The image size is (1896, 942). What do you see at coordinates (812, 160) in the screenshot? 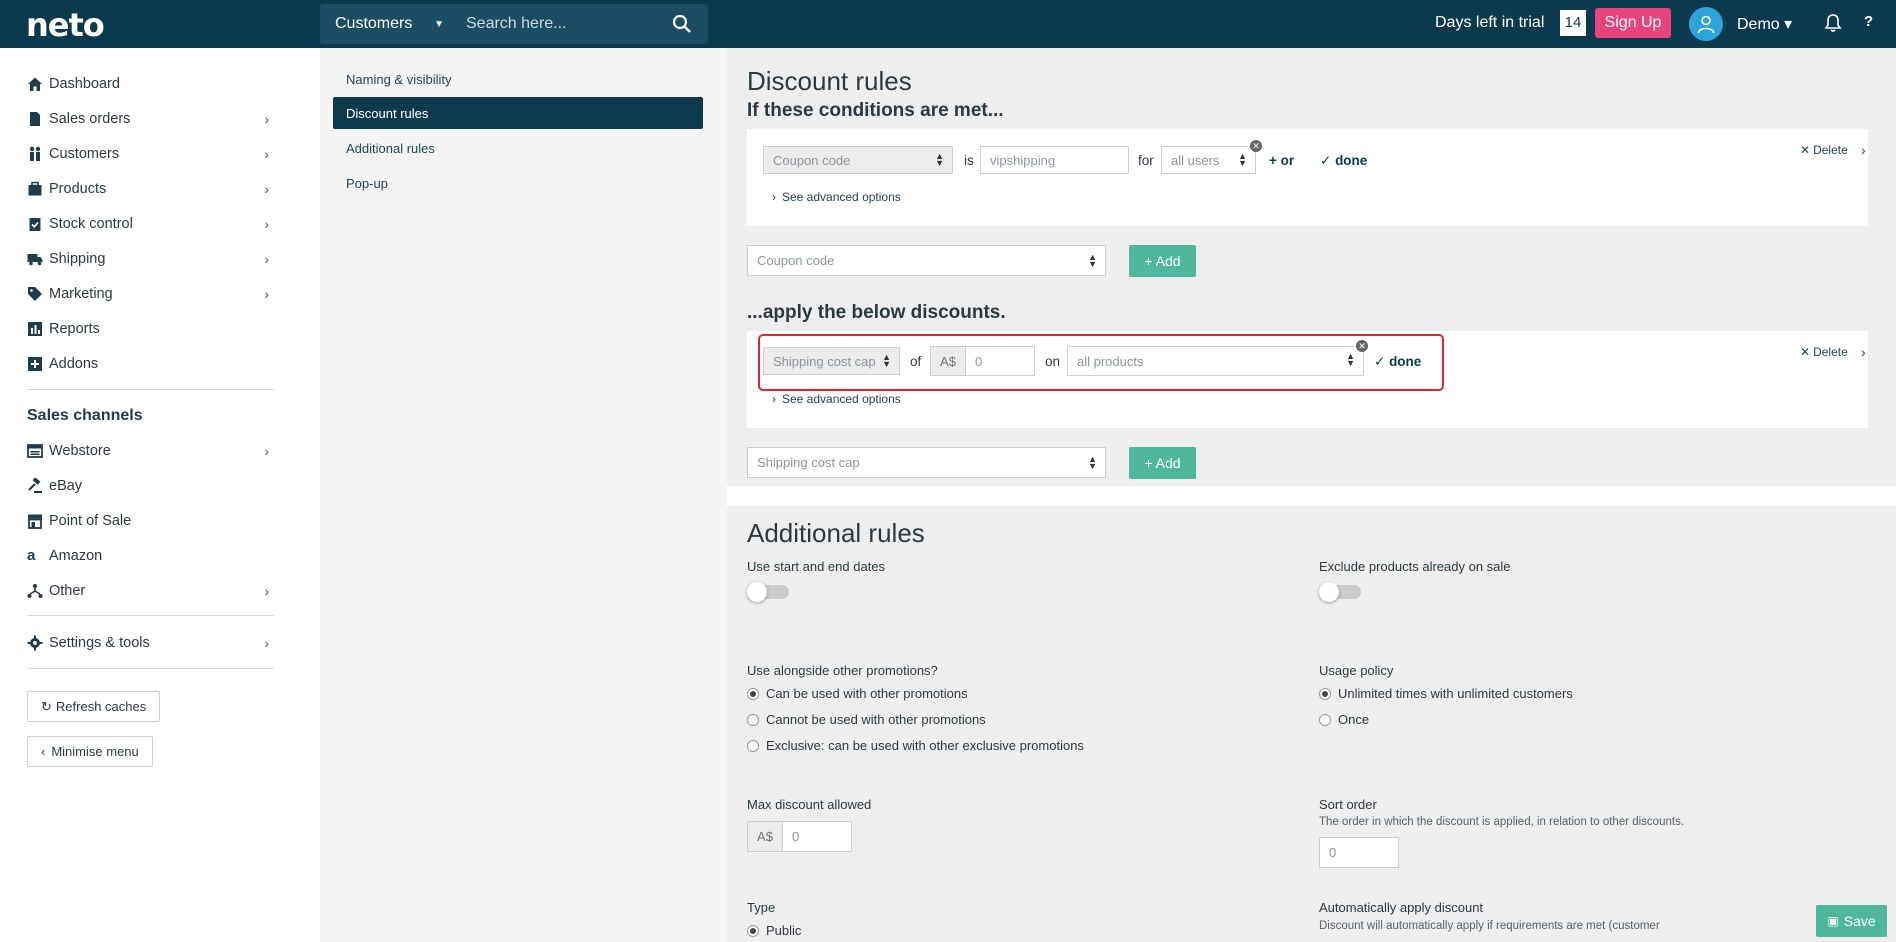
I see `condition-field-value: Coupon code` at bounding box center [812, 160].